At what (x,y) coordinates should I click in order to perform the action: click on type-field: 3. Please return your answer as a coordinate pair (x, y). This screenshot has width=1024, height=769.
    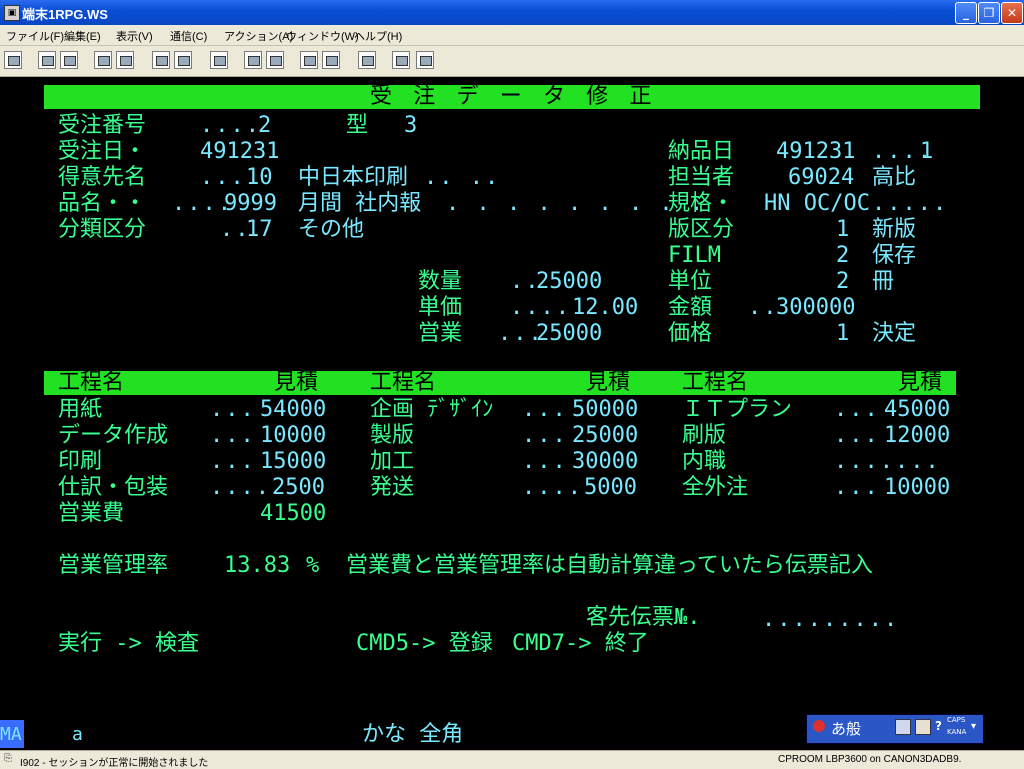
    Looking at the image, I should click on (410, 126).